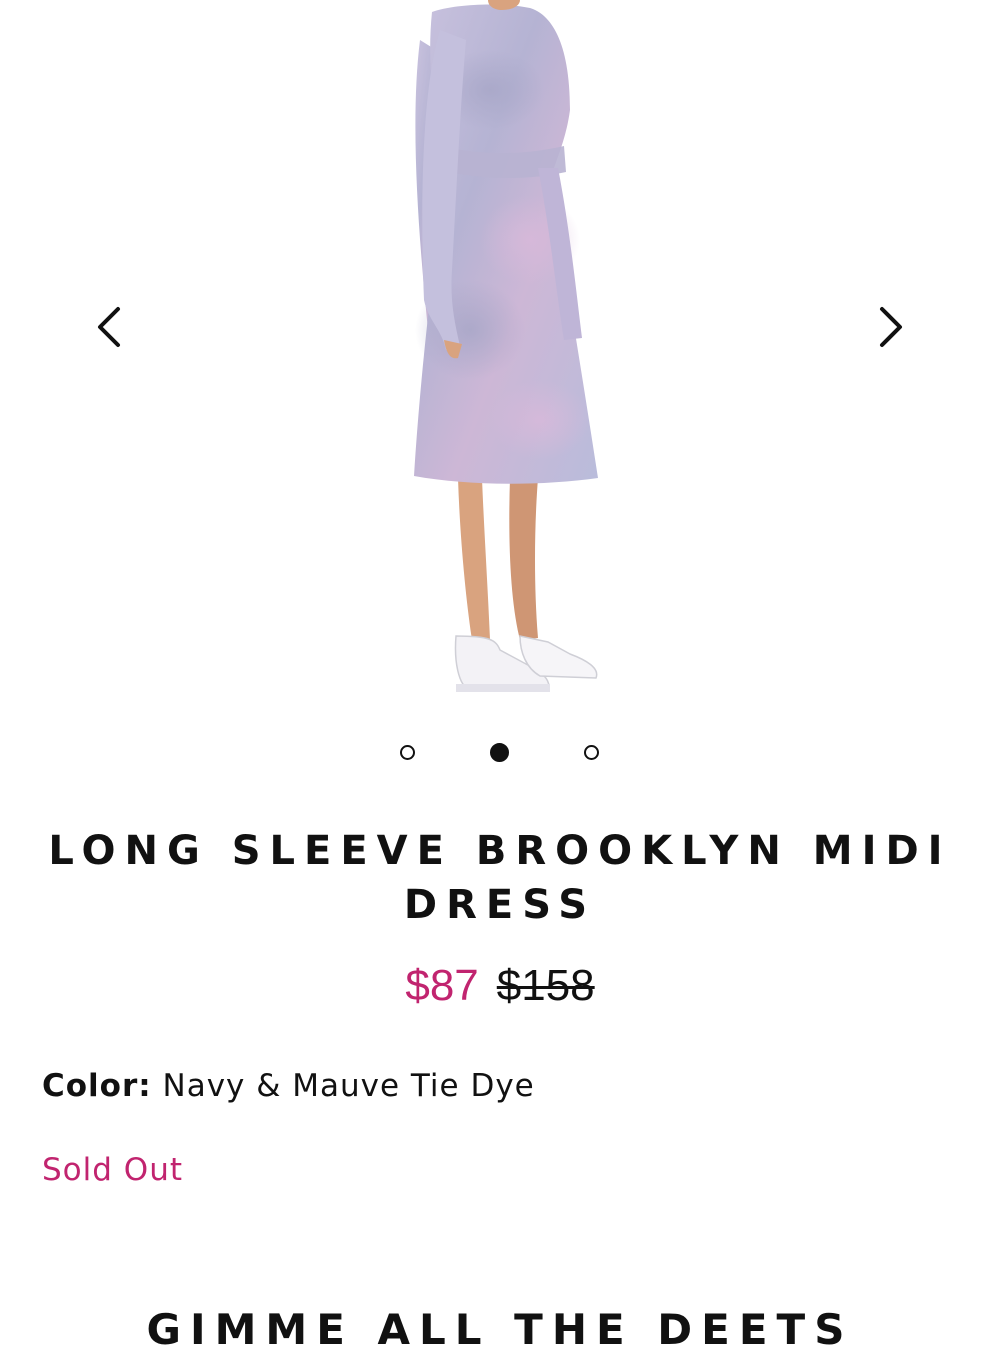 Image resolution: width=1000 pixels, height=1360 pixels. Describe the element at coordinates (348, 1086) in the screenshot. I see `color-value: Navy & Mauve Tie Dye` at that location.